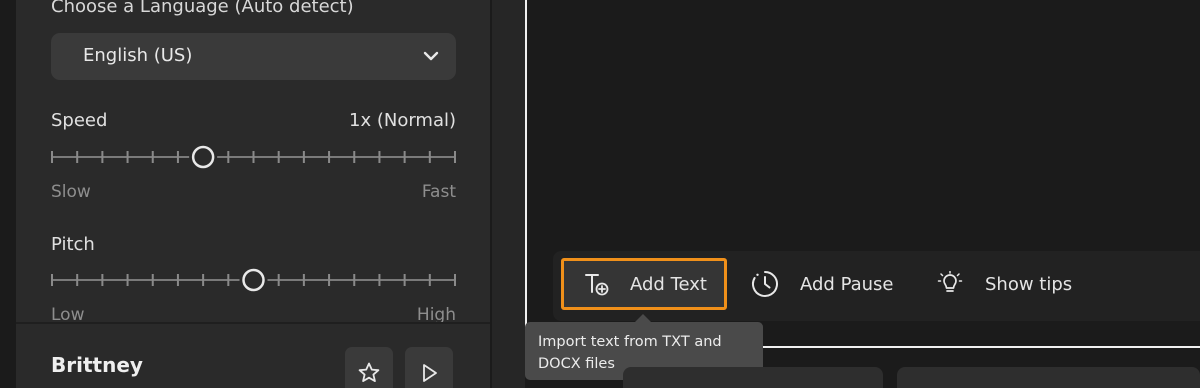 The height and width of the screenshot is (388, 1200). I want to click on speed-slider, so click(253, 157).